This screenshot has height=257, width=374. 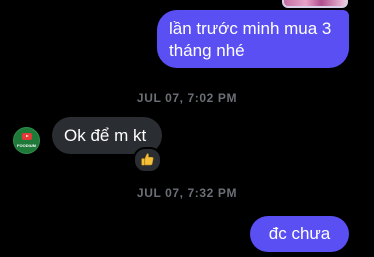 I want to click on reaction-badge, so click(x=147, y=160).